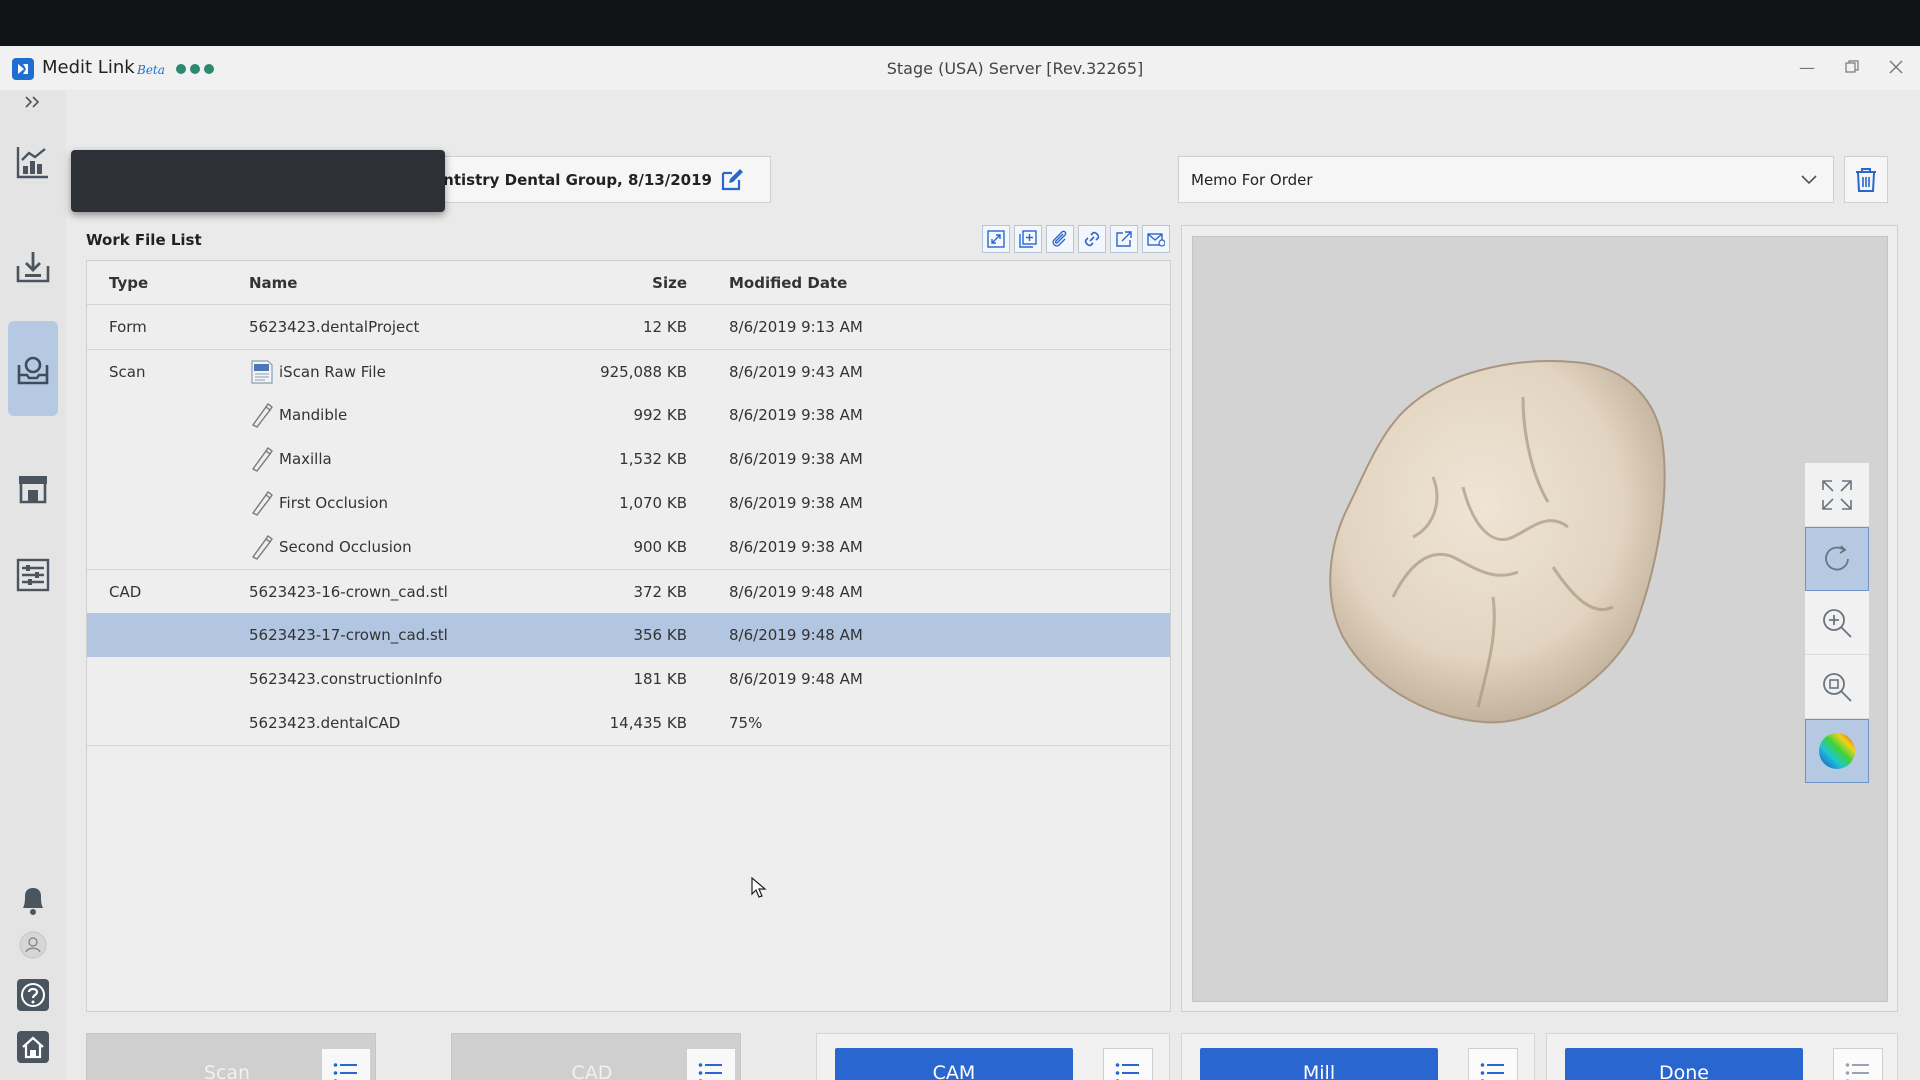  What do you see at coordinates (1837, 559) in the screenshot?
I see `rotate-view-icon` at bounding box center [1837, 559].